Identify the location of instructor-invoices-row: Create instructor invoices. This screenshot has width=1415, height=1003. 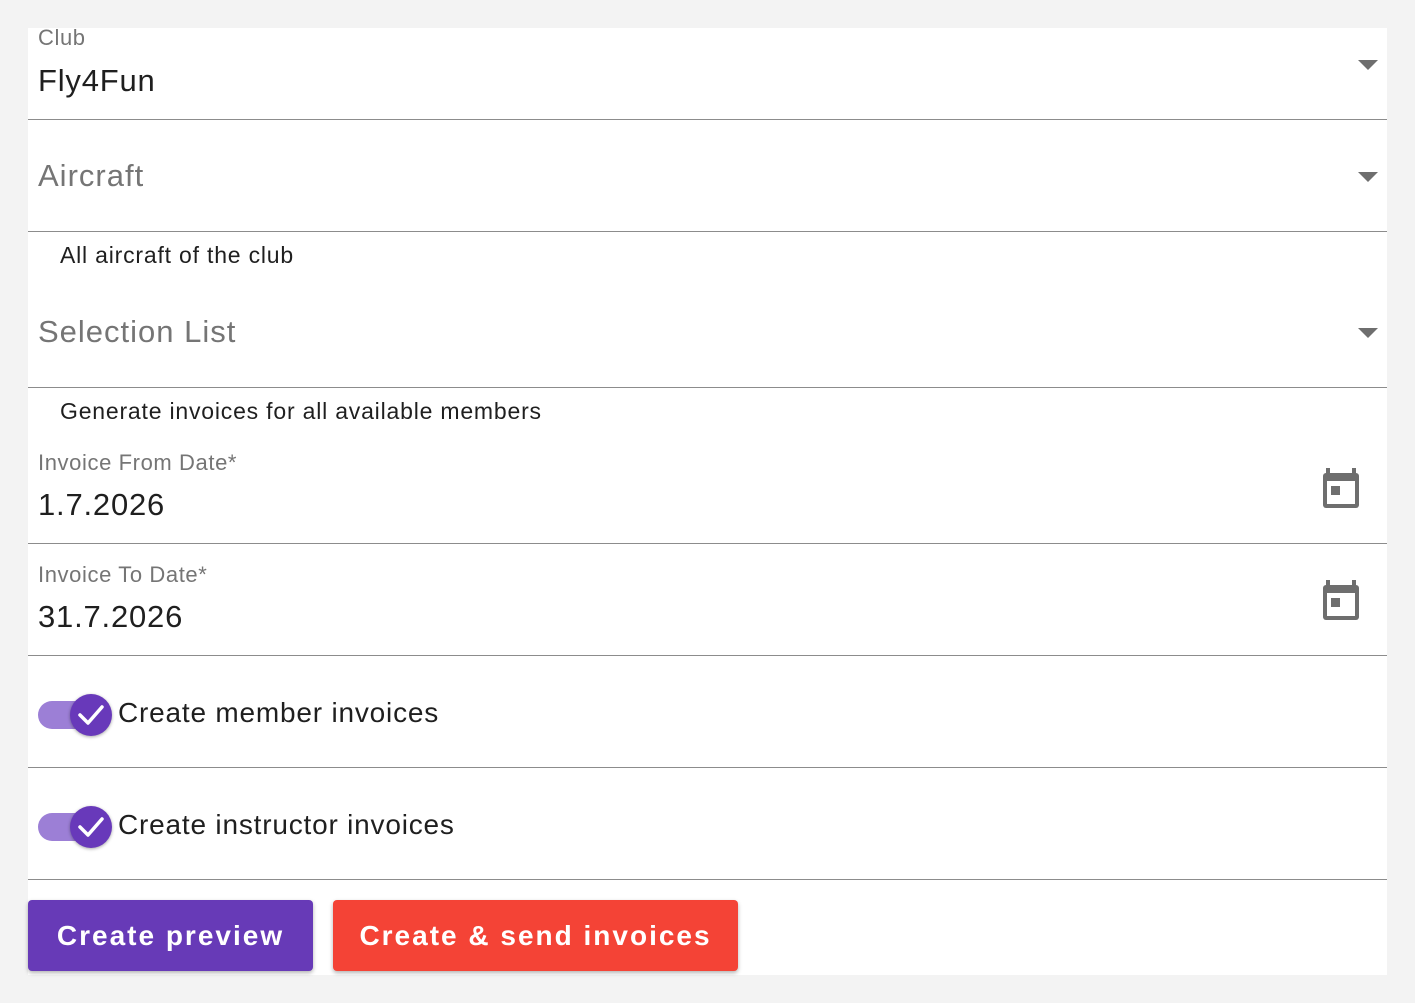
(707, 824).